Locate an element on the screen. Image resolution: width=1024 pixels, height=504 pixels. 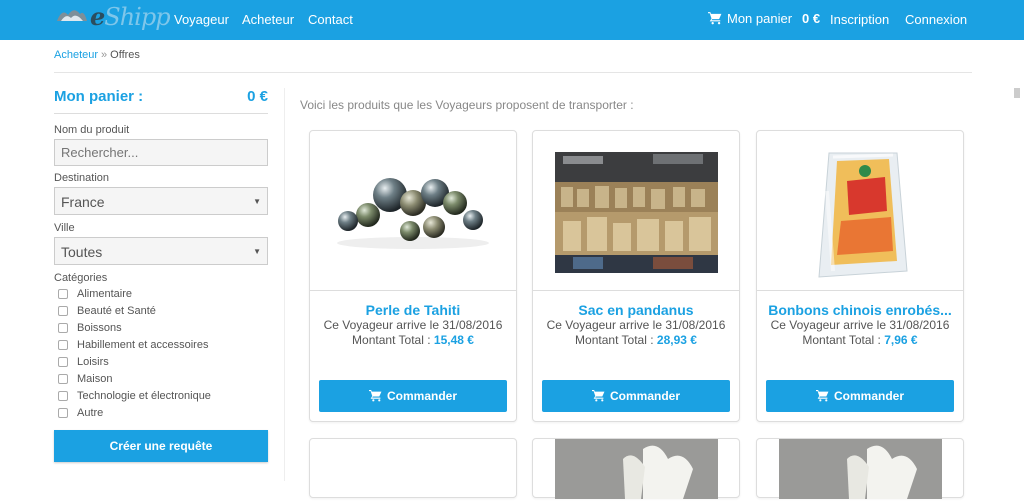
brand-name: eShipp is located at coordinates (130, 16).